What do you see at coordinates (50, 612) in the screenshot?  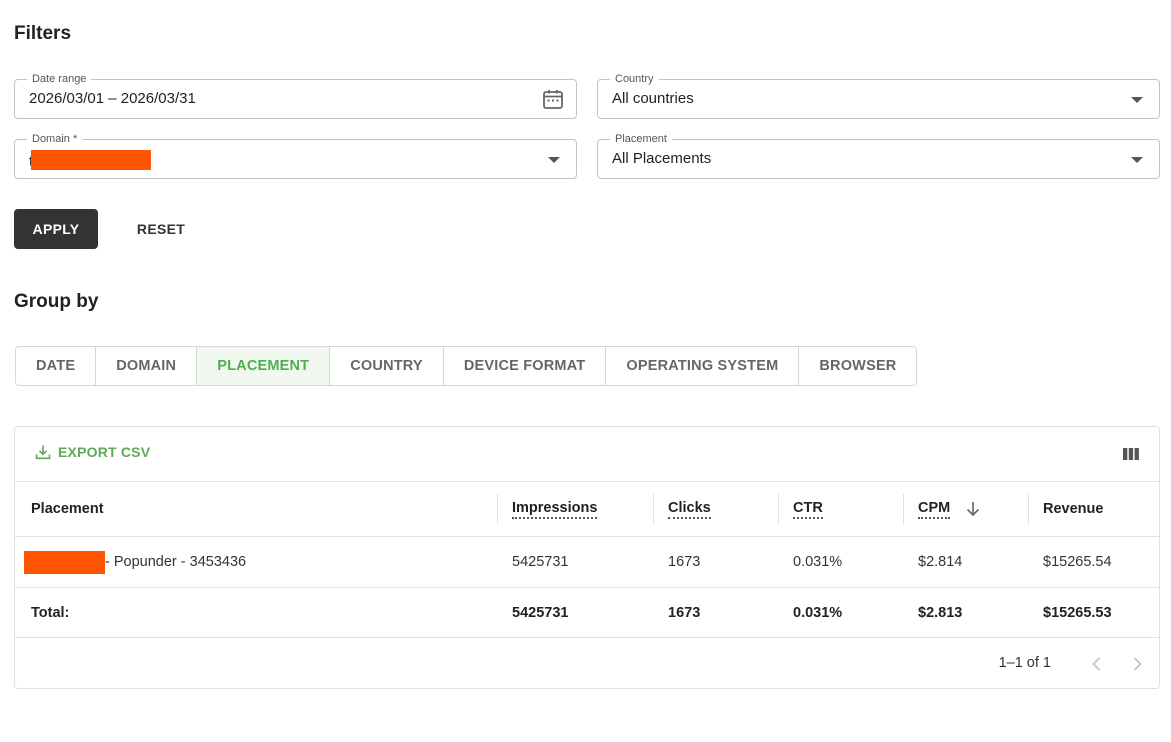 I see `total-label: Total:` at bounding box center [50, 612].